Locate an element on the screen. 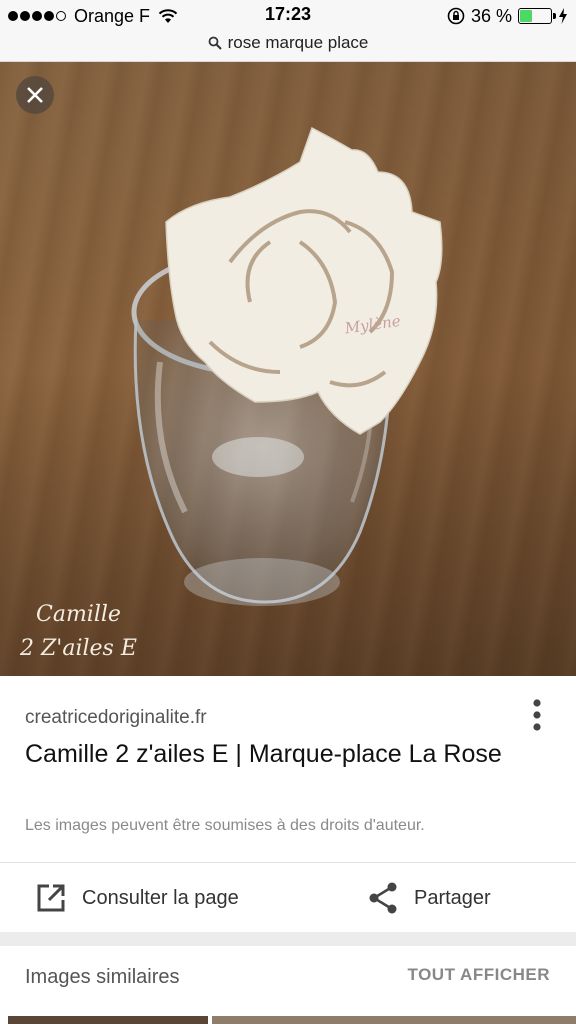  similar-thumbnails is located at coordinates (288, 1020).